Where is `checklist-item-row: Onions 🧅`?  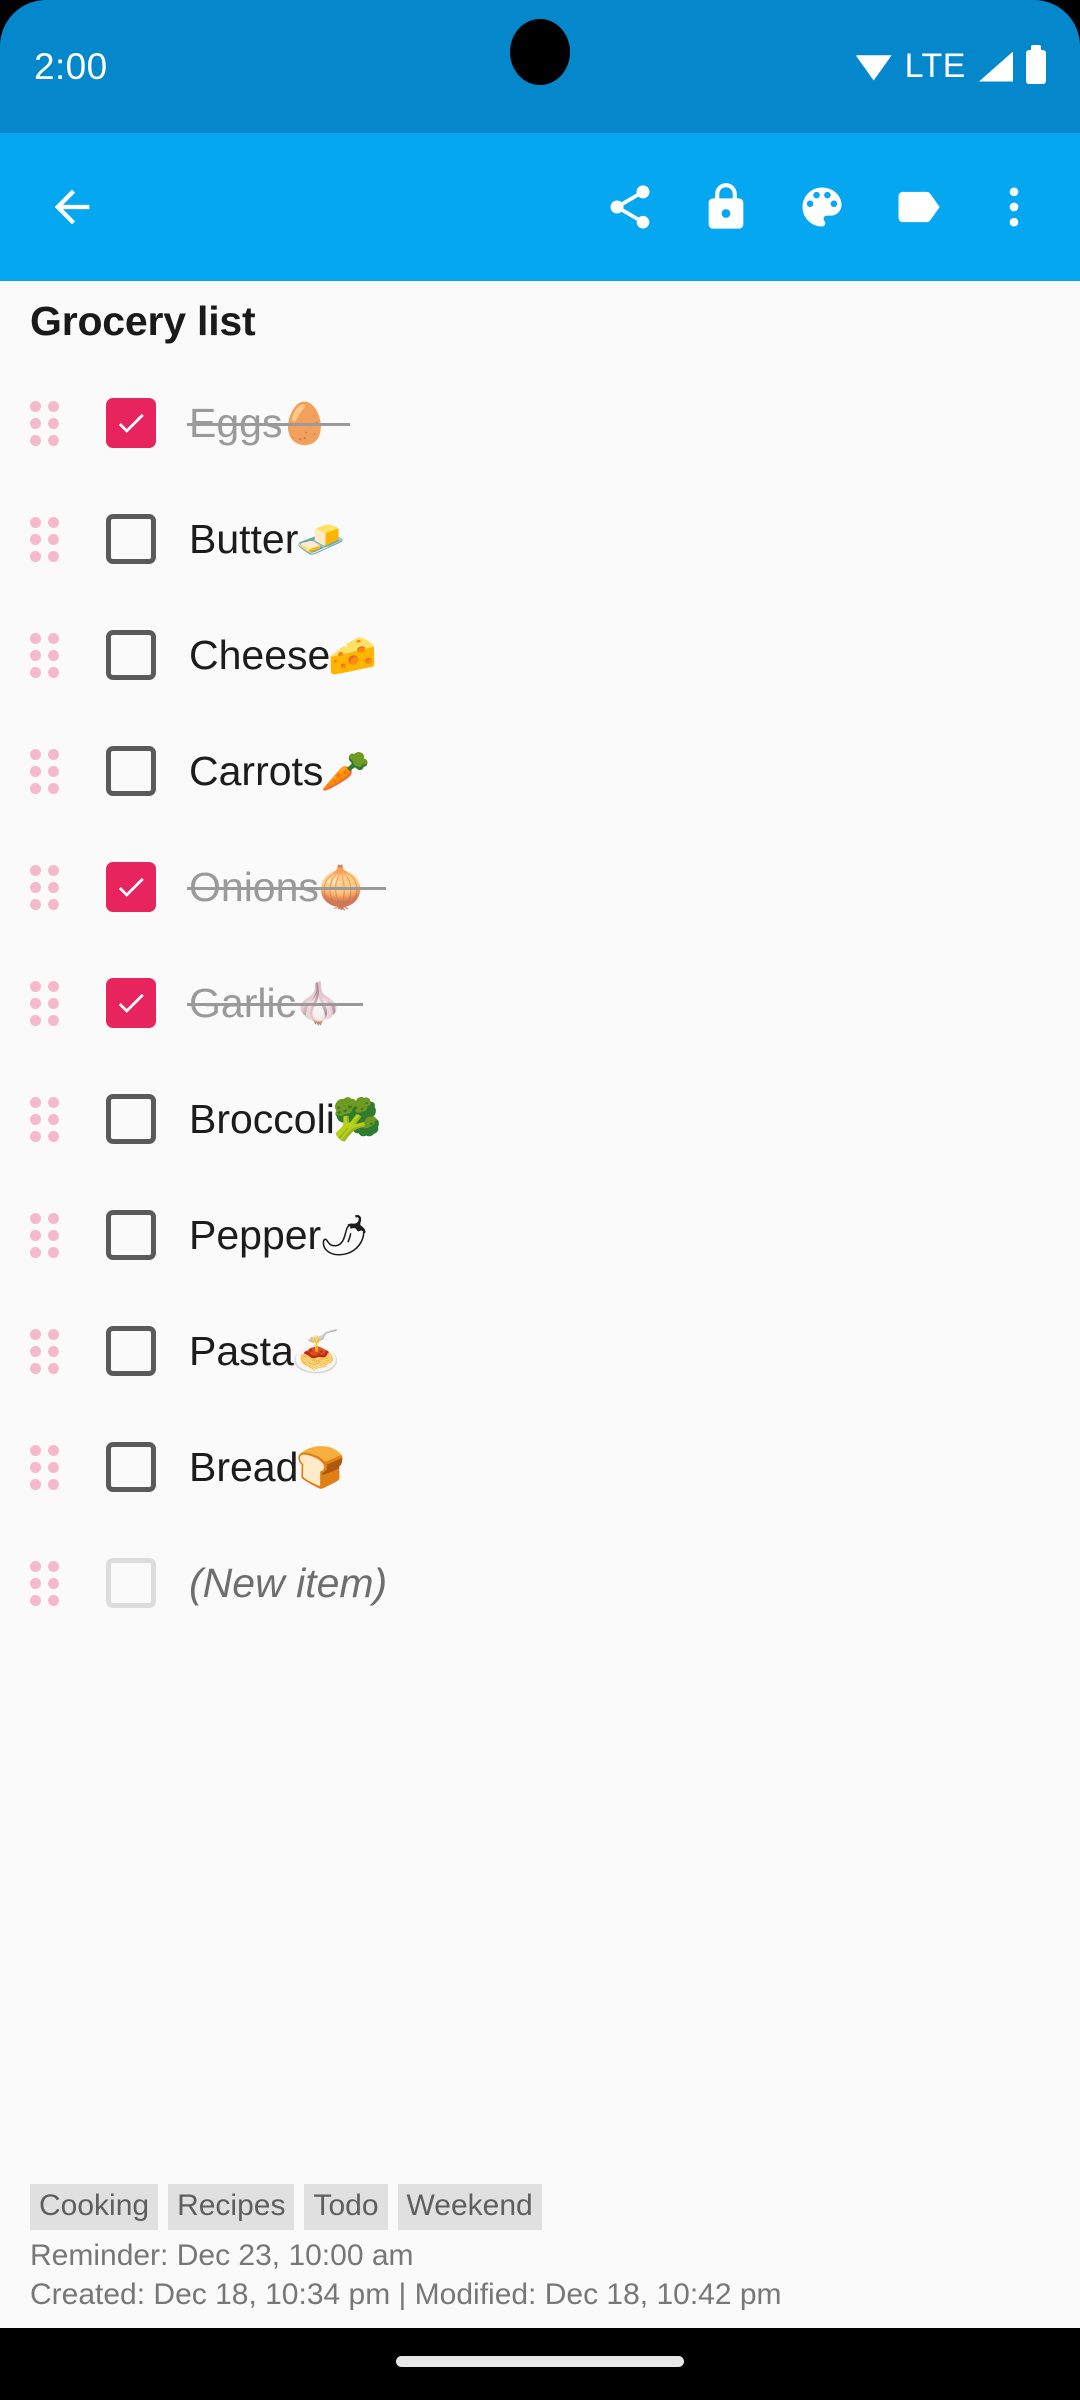
checklist-item-row: Onions 🧅 is located at coordinates (540, 887).